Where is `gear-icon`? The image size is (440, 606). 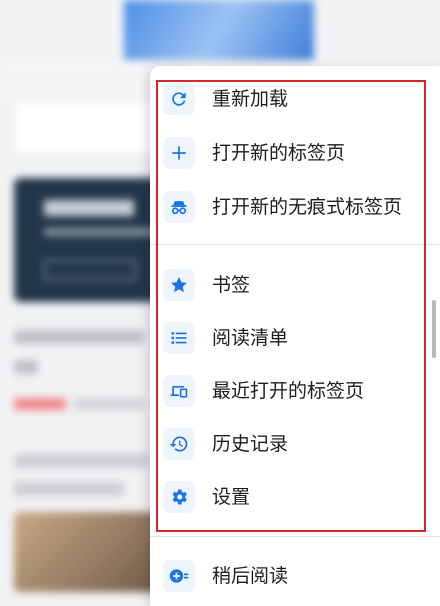
gear-icon is located at coordinates (179, 497).